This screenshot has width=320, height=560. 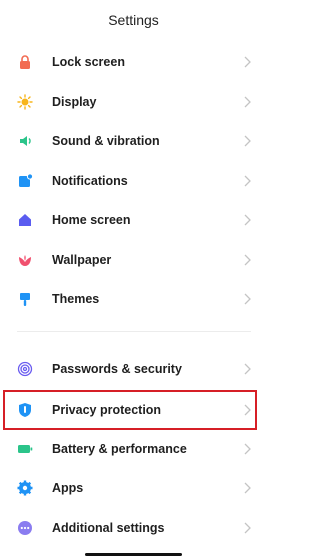 I want to click on settings-item-label: Wallpaper, so click(x=82, y=260).